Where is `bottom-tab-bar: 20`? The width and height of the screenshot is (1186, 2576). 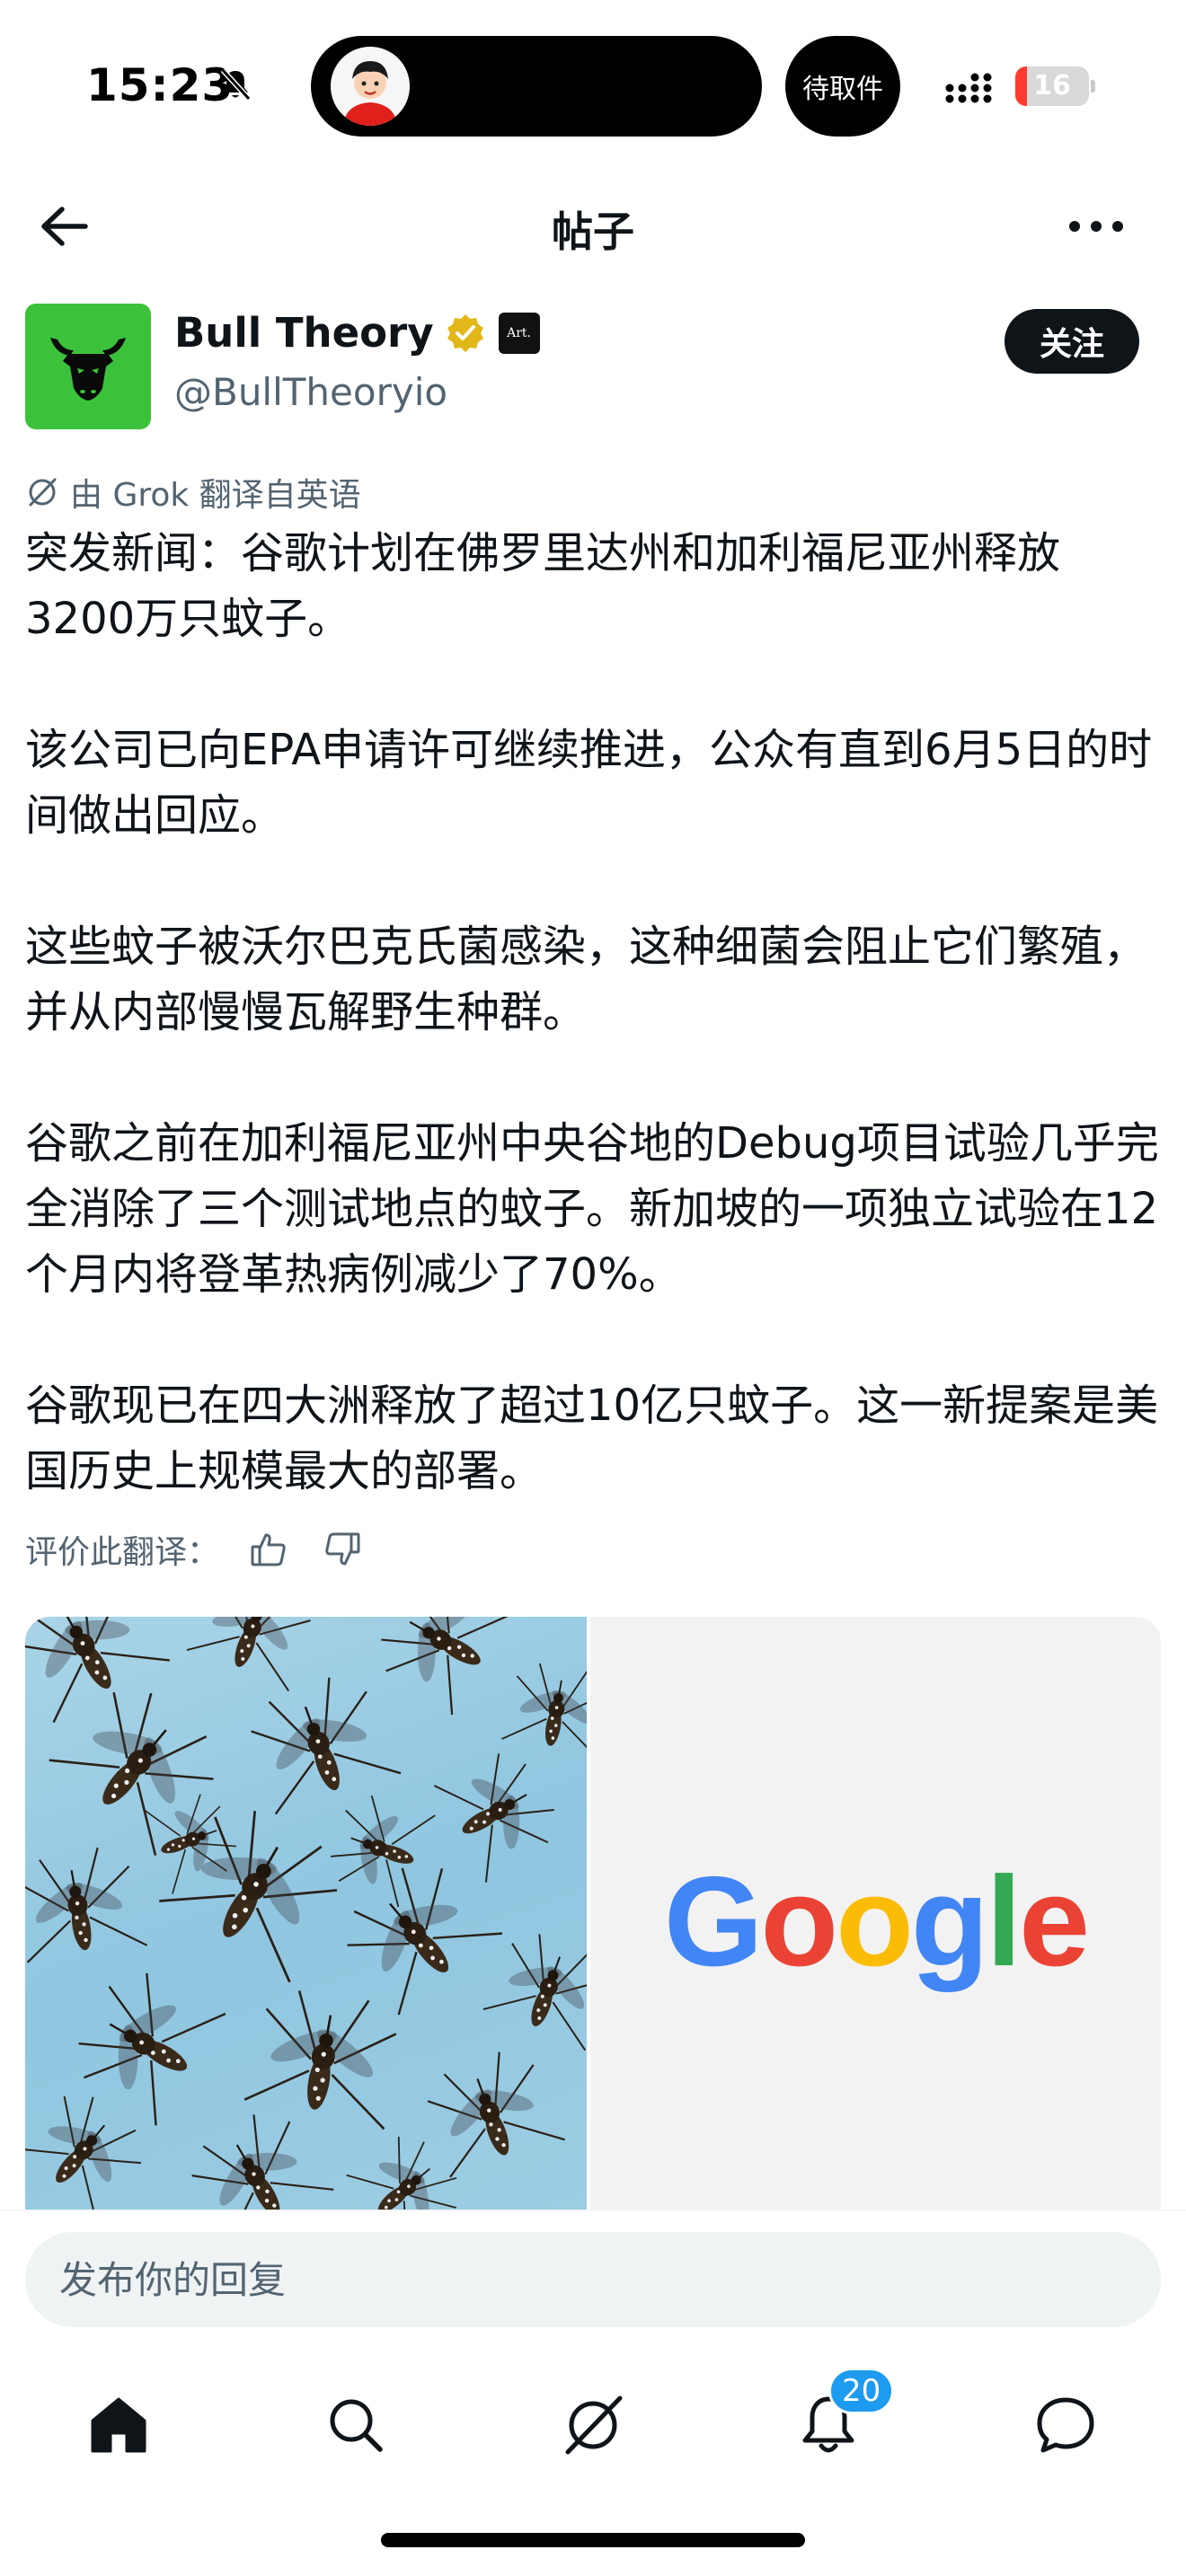 bottom-tab-bar: 20 is located at coordinates (593, 2420).